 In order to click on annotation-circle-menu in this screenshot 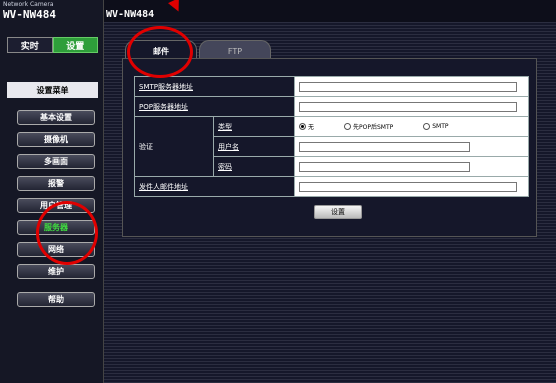, I will do `click(67, 233)`.